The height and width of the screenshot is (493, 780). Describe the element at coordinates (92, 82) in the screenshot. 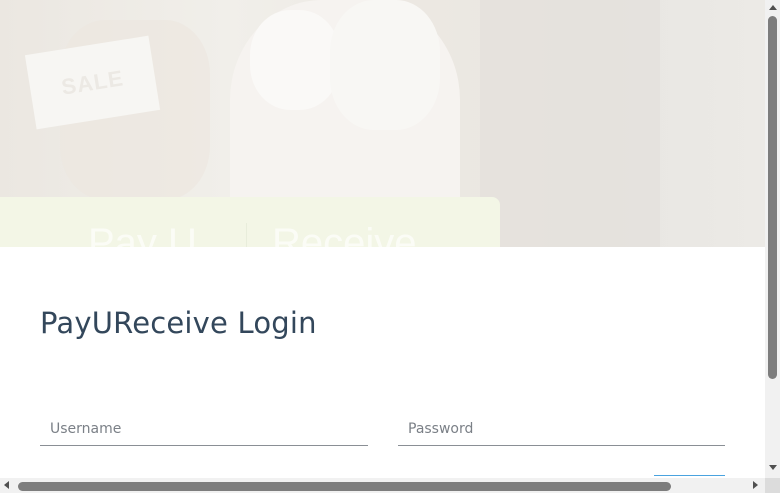

I see `hero-sign-text: SALE` at that location.